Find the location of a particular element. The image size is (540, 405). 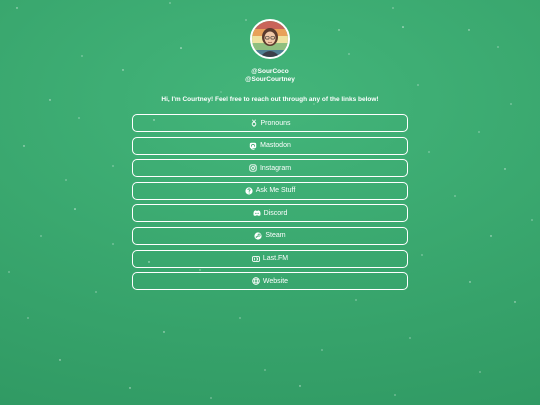

link-label-steam: Steam is located at coordinates (275, 236).